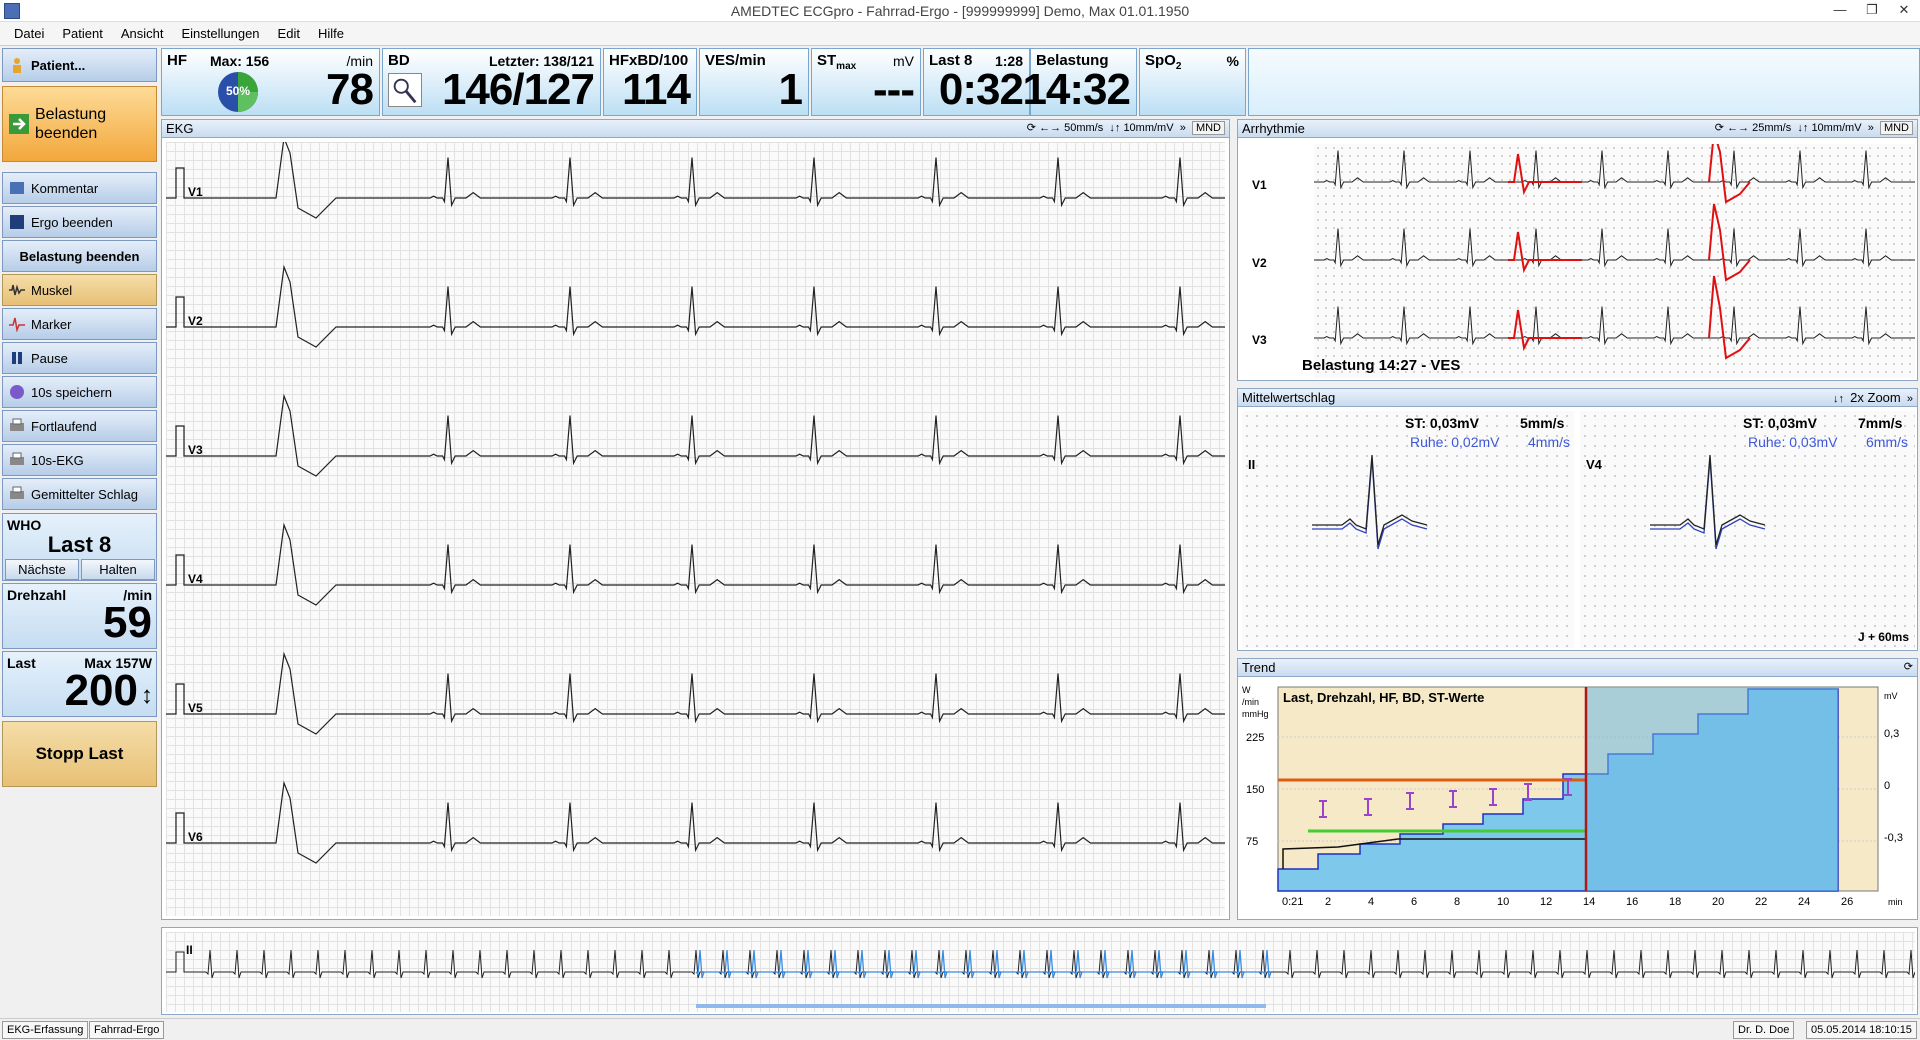 This screenshot has height=1040, width=1920. I want to click on rhythm-strip-panel: II, so click(1039, 971).